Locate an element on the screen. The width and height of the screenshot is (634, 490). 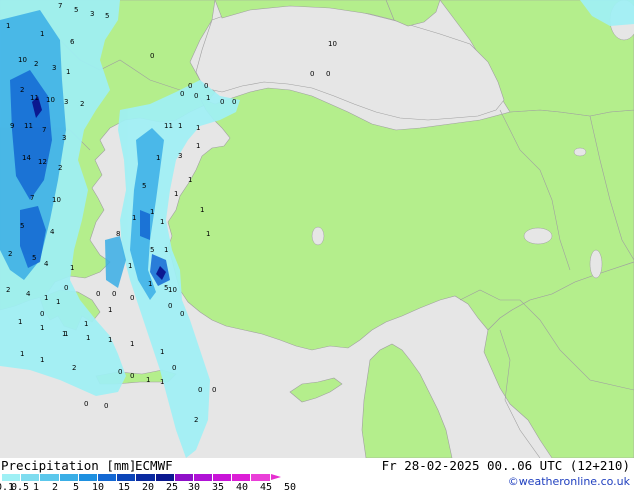
credit-link: ©weatheronline.co.uk is located at coordinates (569, 481).